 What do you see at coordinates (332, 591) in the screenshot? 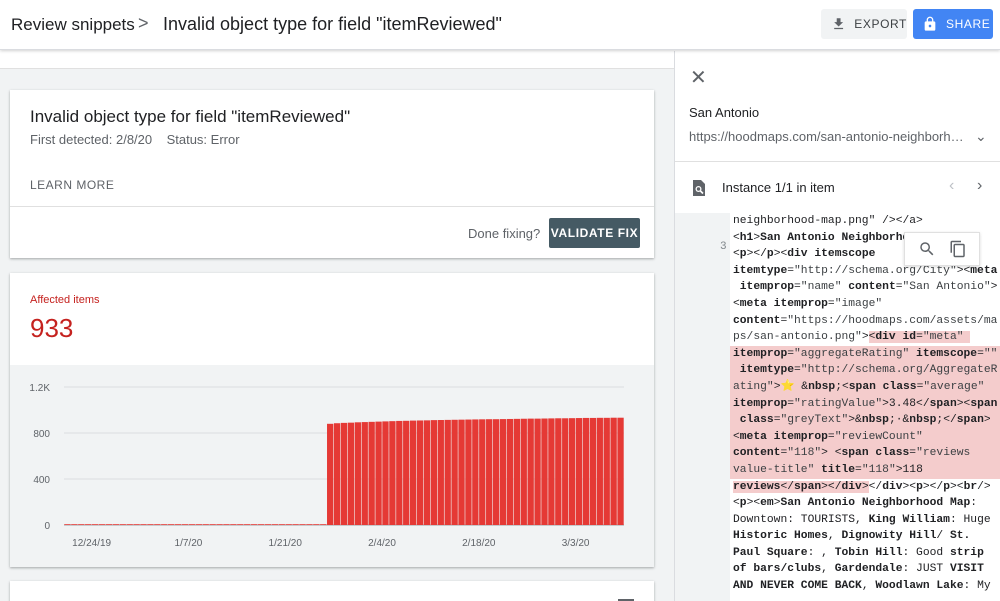
I see `next-card` at bounding box center [332, 591].